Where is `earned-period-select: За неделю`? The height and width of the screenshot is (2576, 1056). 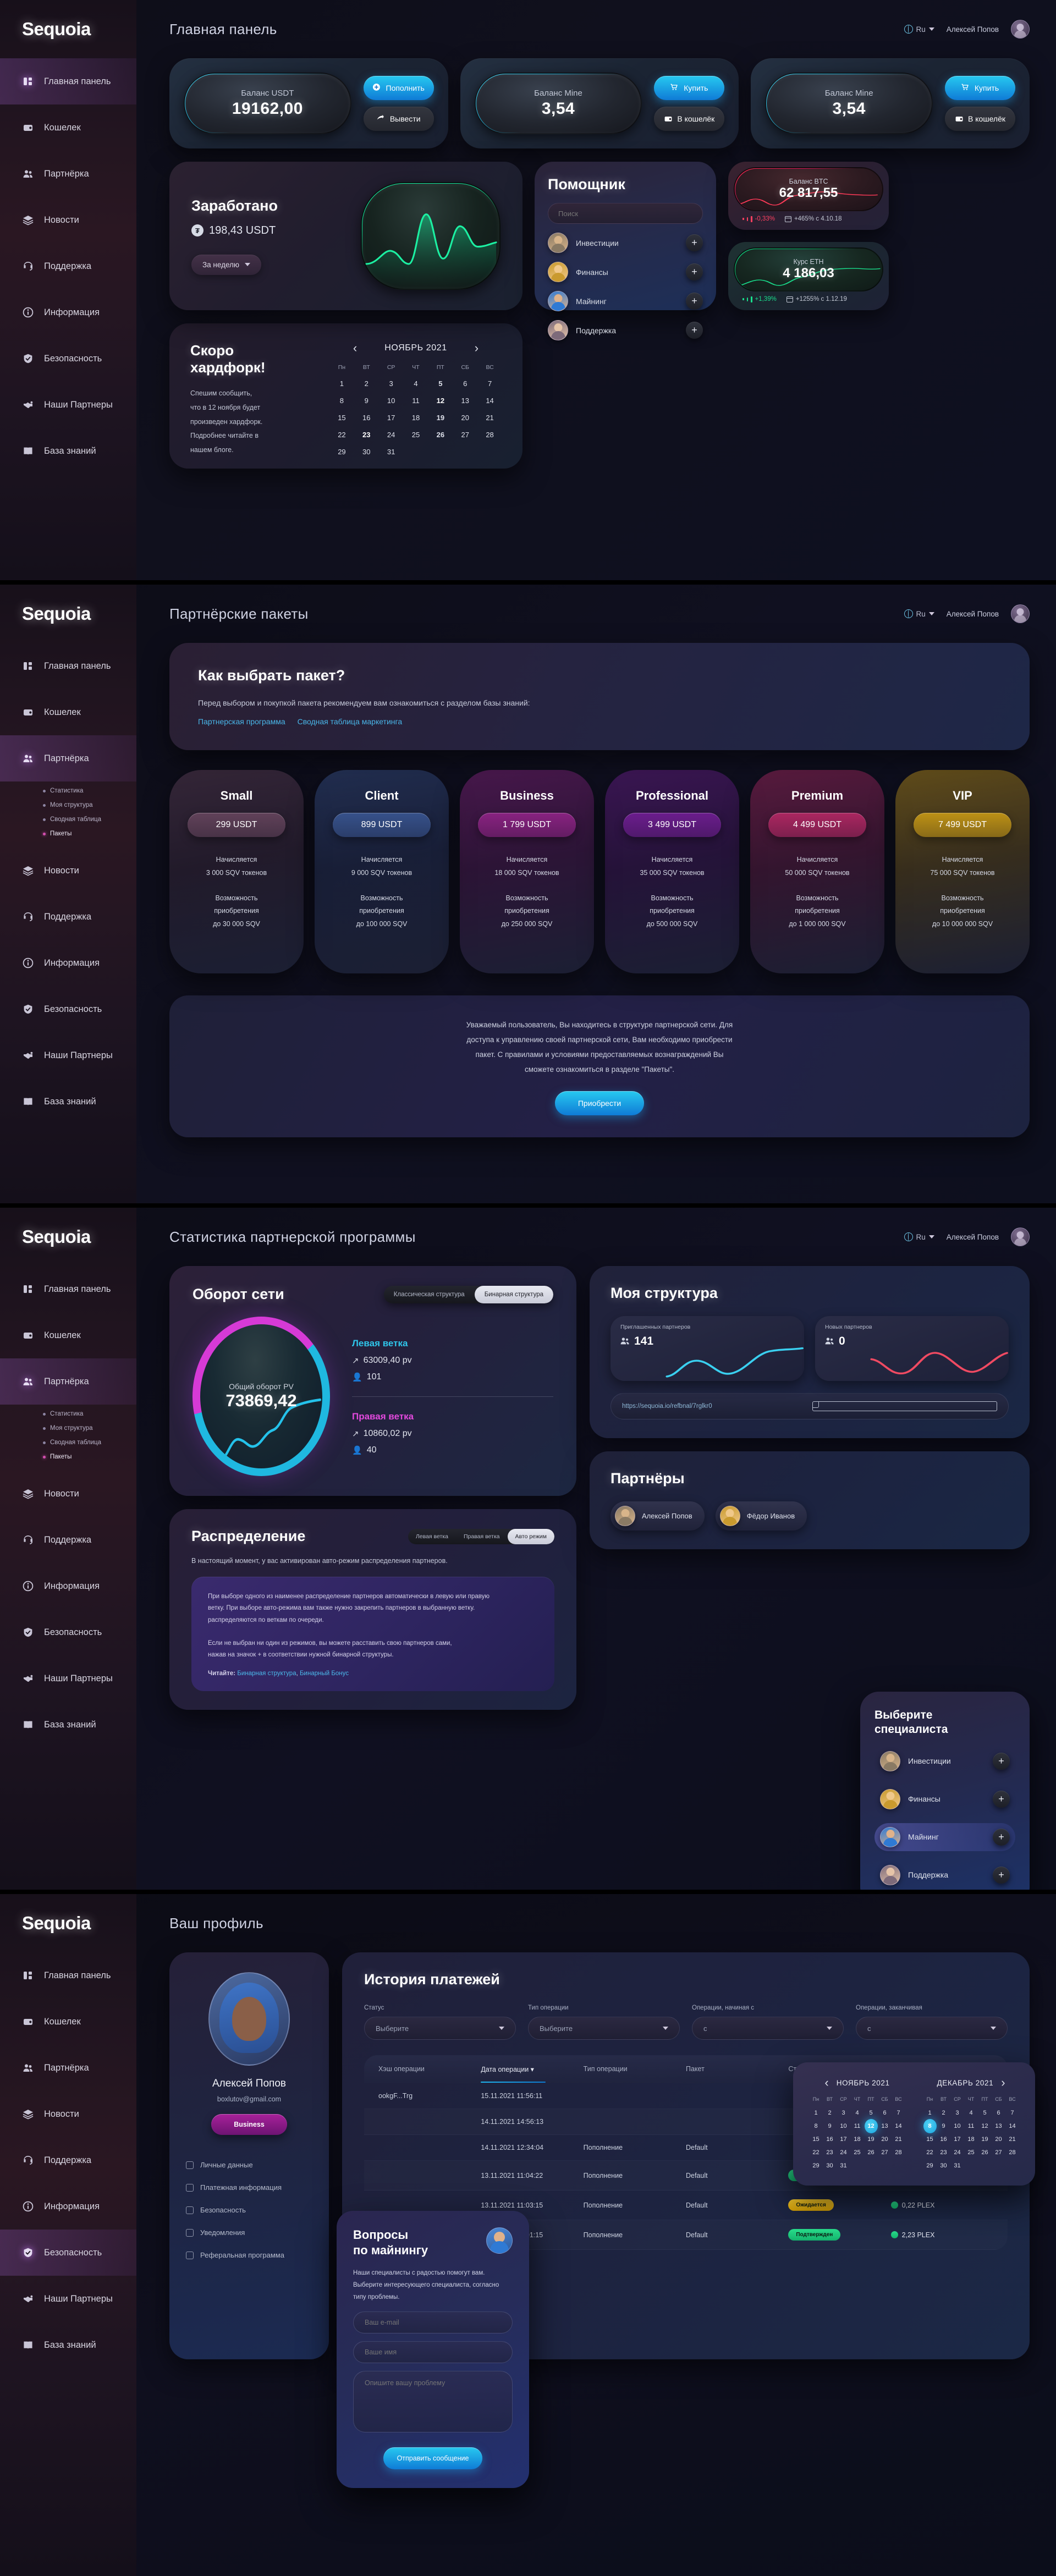 earned-period-select: За неделю is located at coordinates (227, 264).